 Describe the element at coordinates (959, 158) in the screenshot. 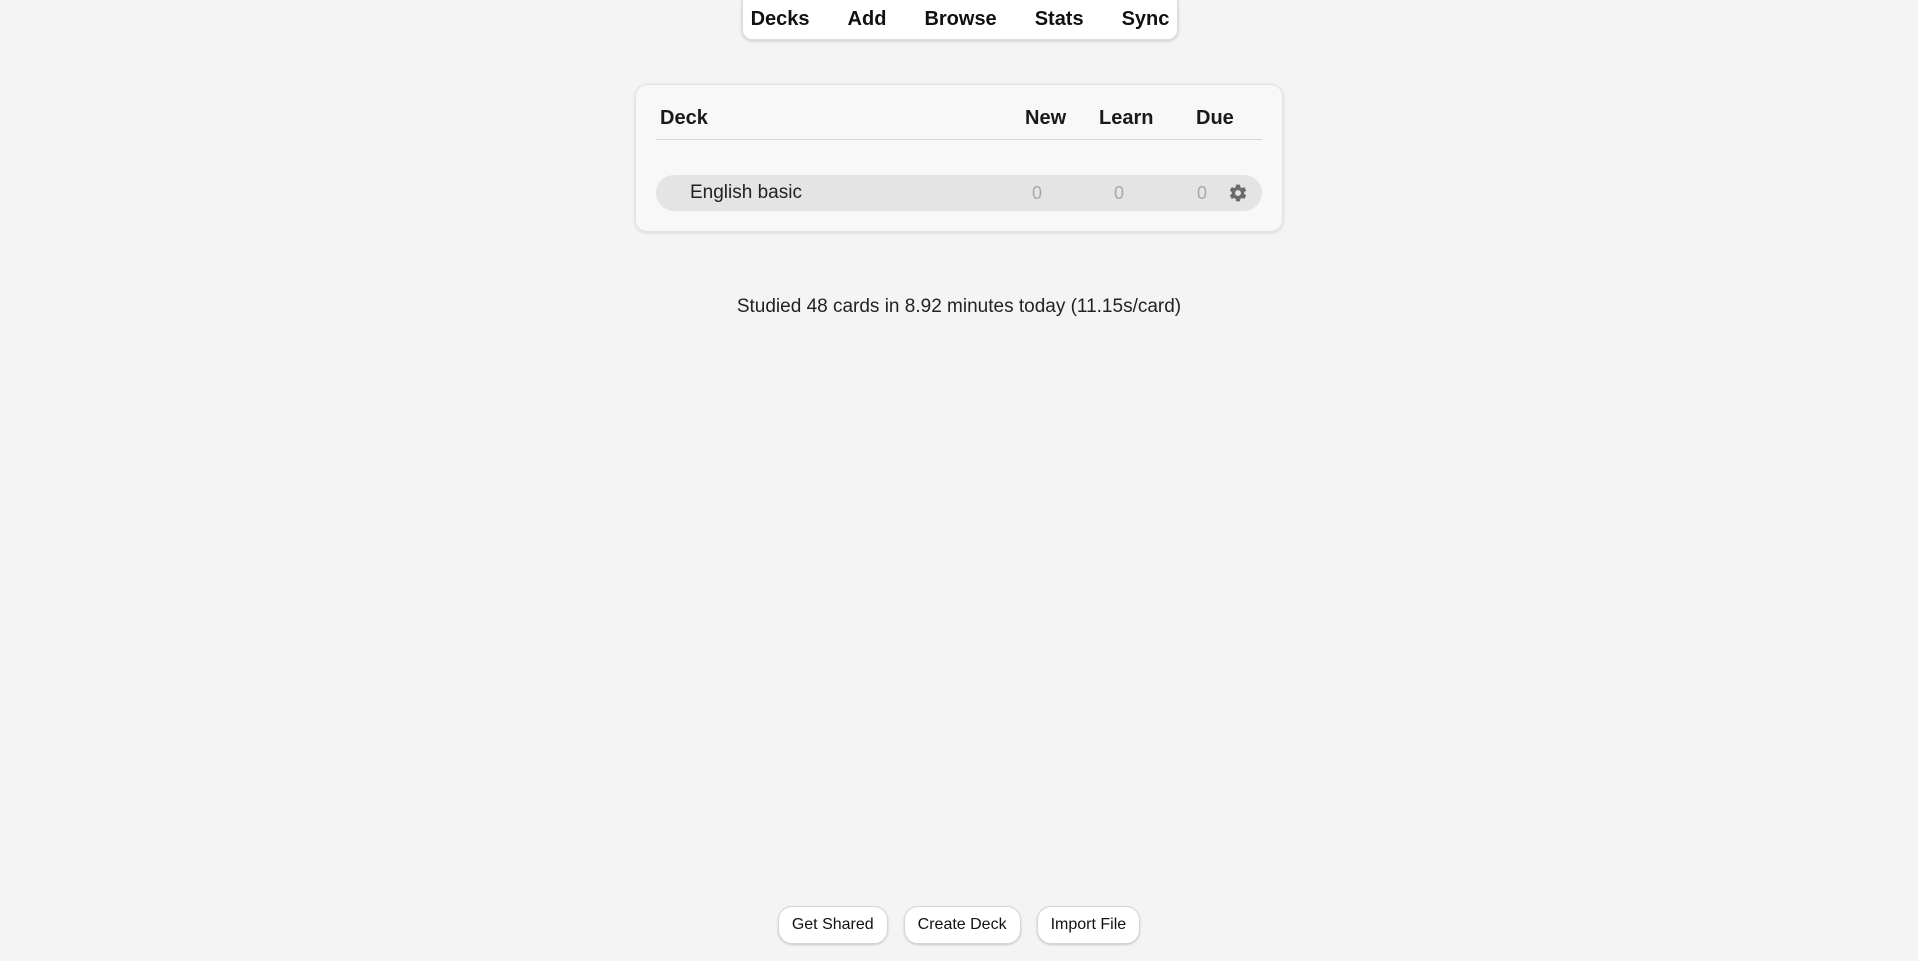

I see `deck-list-panel: Deck New Learn Due English basic 0 0 0` at that location.